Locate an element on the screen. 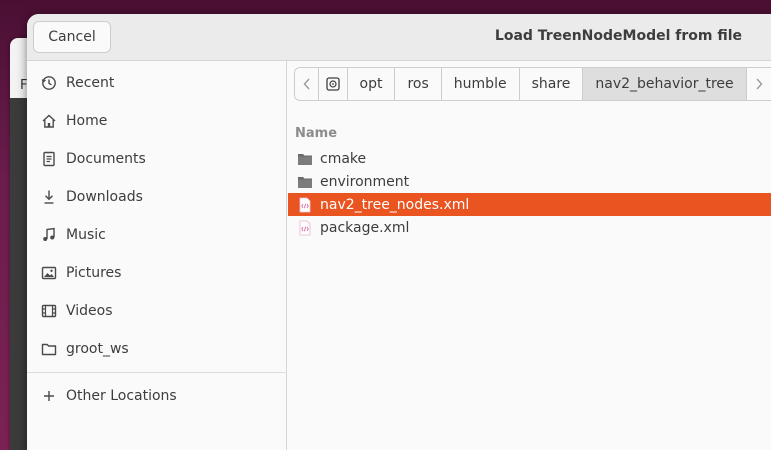 Image resolution: width=771 pixels, height=450 pixels. file-row-cmake: cmake is located at coordinates (529, 158).